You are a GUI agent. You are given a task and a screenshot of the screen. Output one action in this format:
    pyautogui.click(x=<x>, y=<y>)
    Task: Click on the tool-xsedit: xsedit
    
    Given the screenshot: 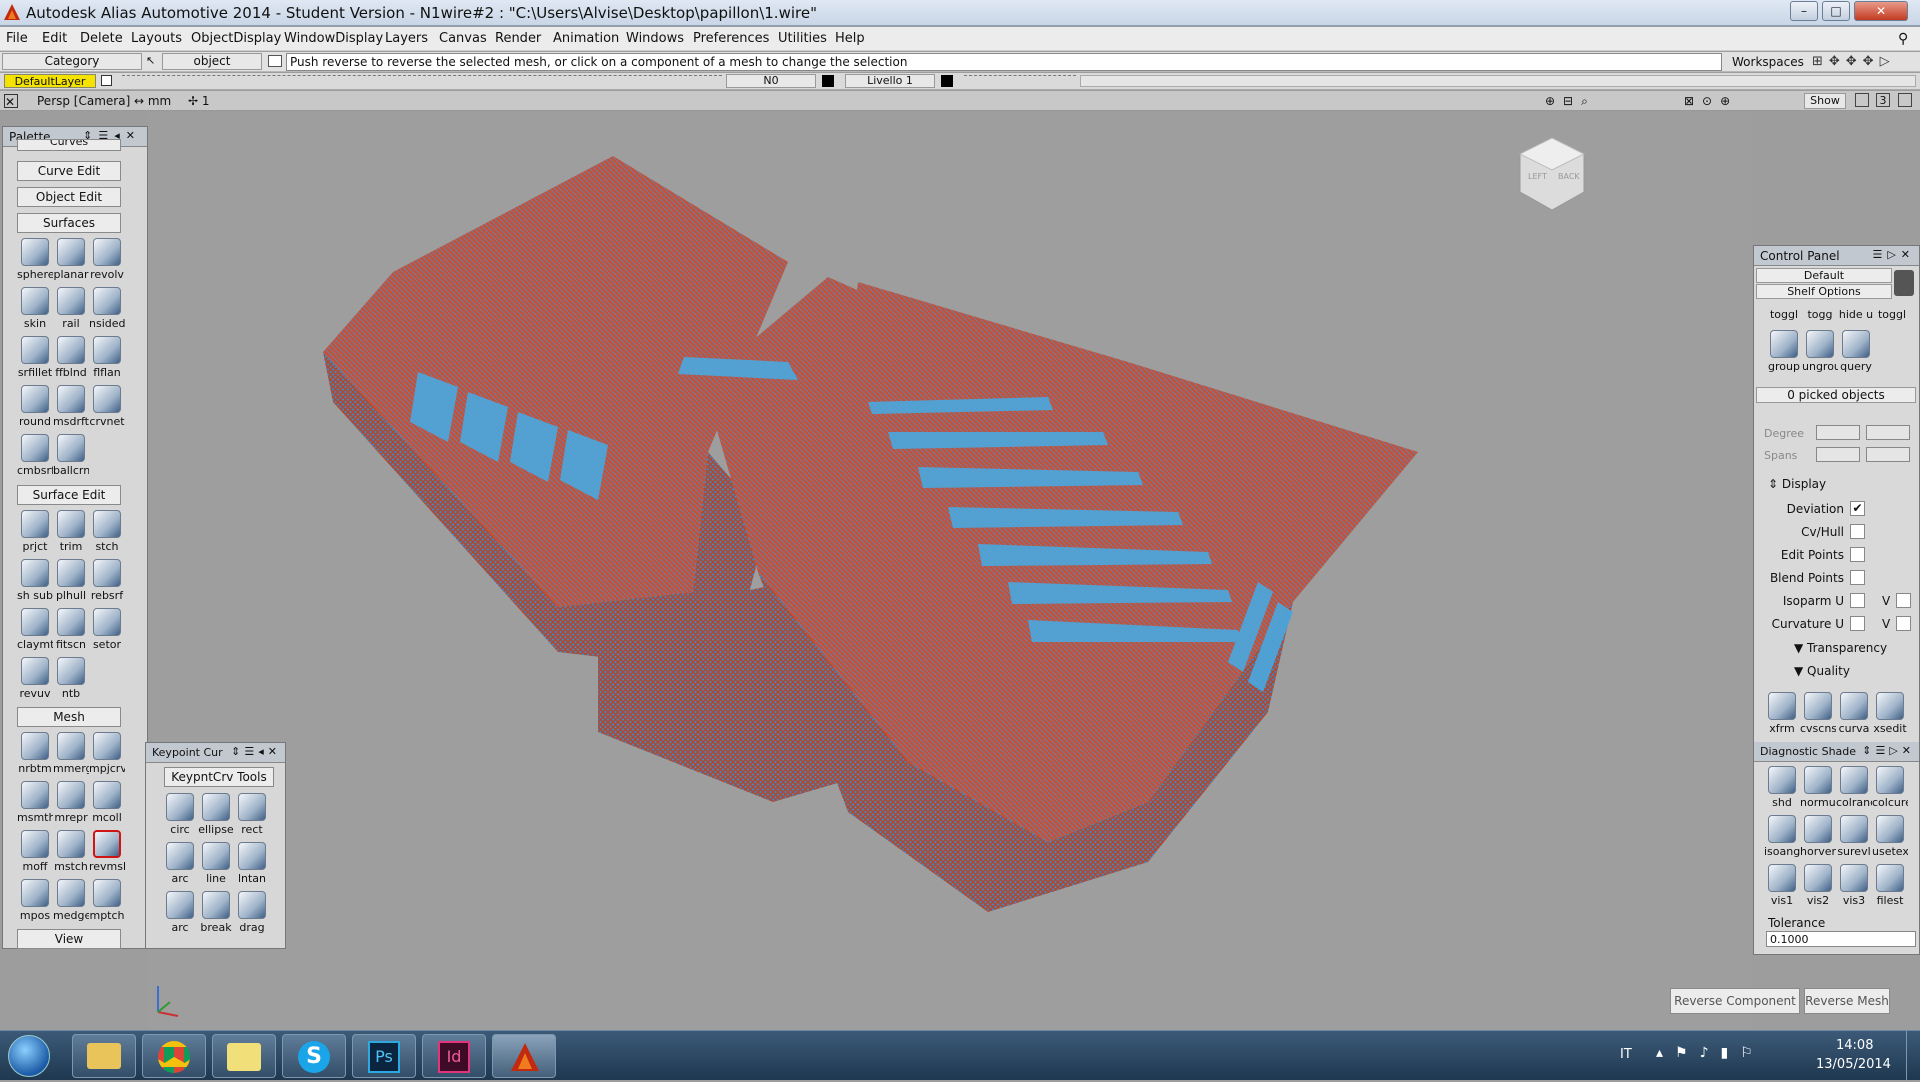 What is the action you would take?
    pyautogui.click(x=1890, y=716)
    